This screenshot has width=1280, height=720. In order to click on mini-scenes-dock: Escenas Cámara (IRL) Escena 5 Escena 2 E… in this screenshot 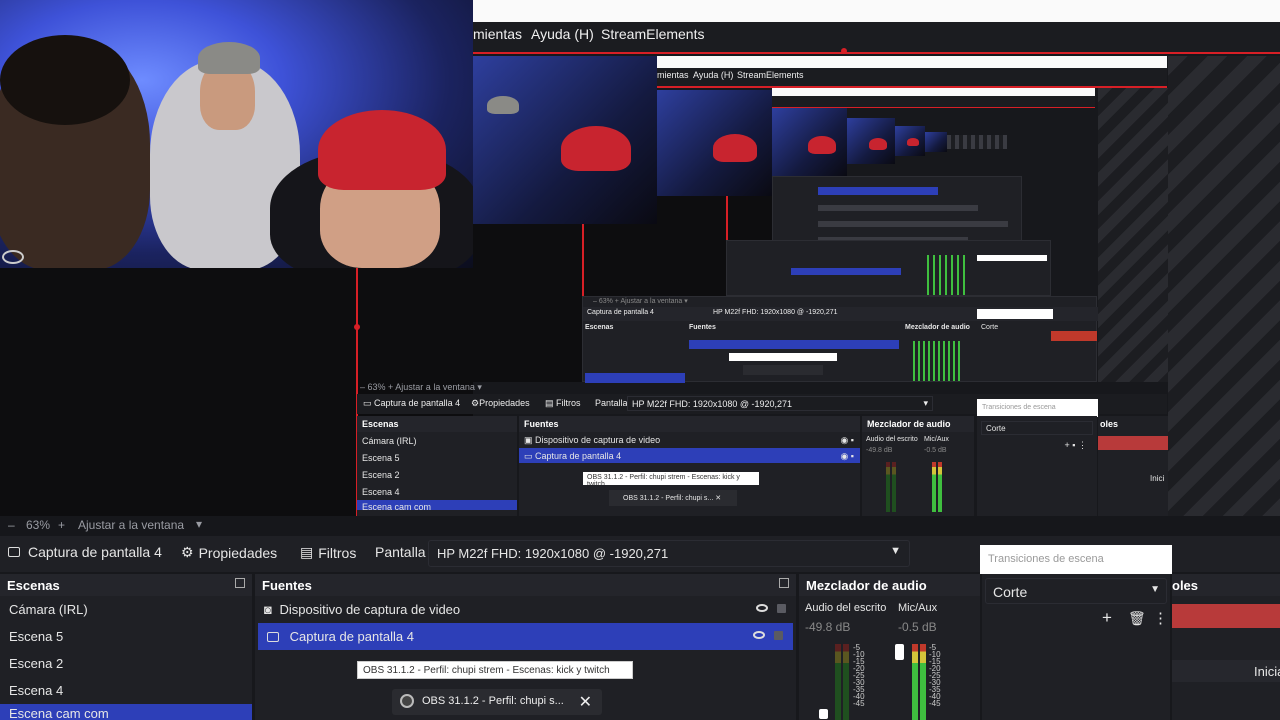, I will do `click(437, 466)`.